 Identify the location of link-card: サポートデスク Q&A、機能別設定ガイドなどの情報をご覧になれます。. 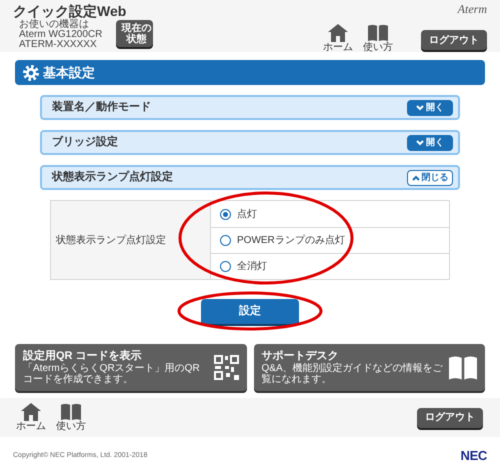
(369, 367).